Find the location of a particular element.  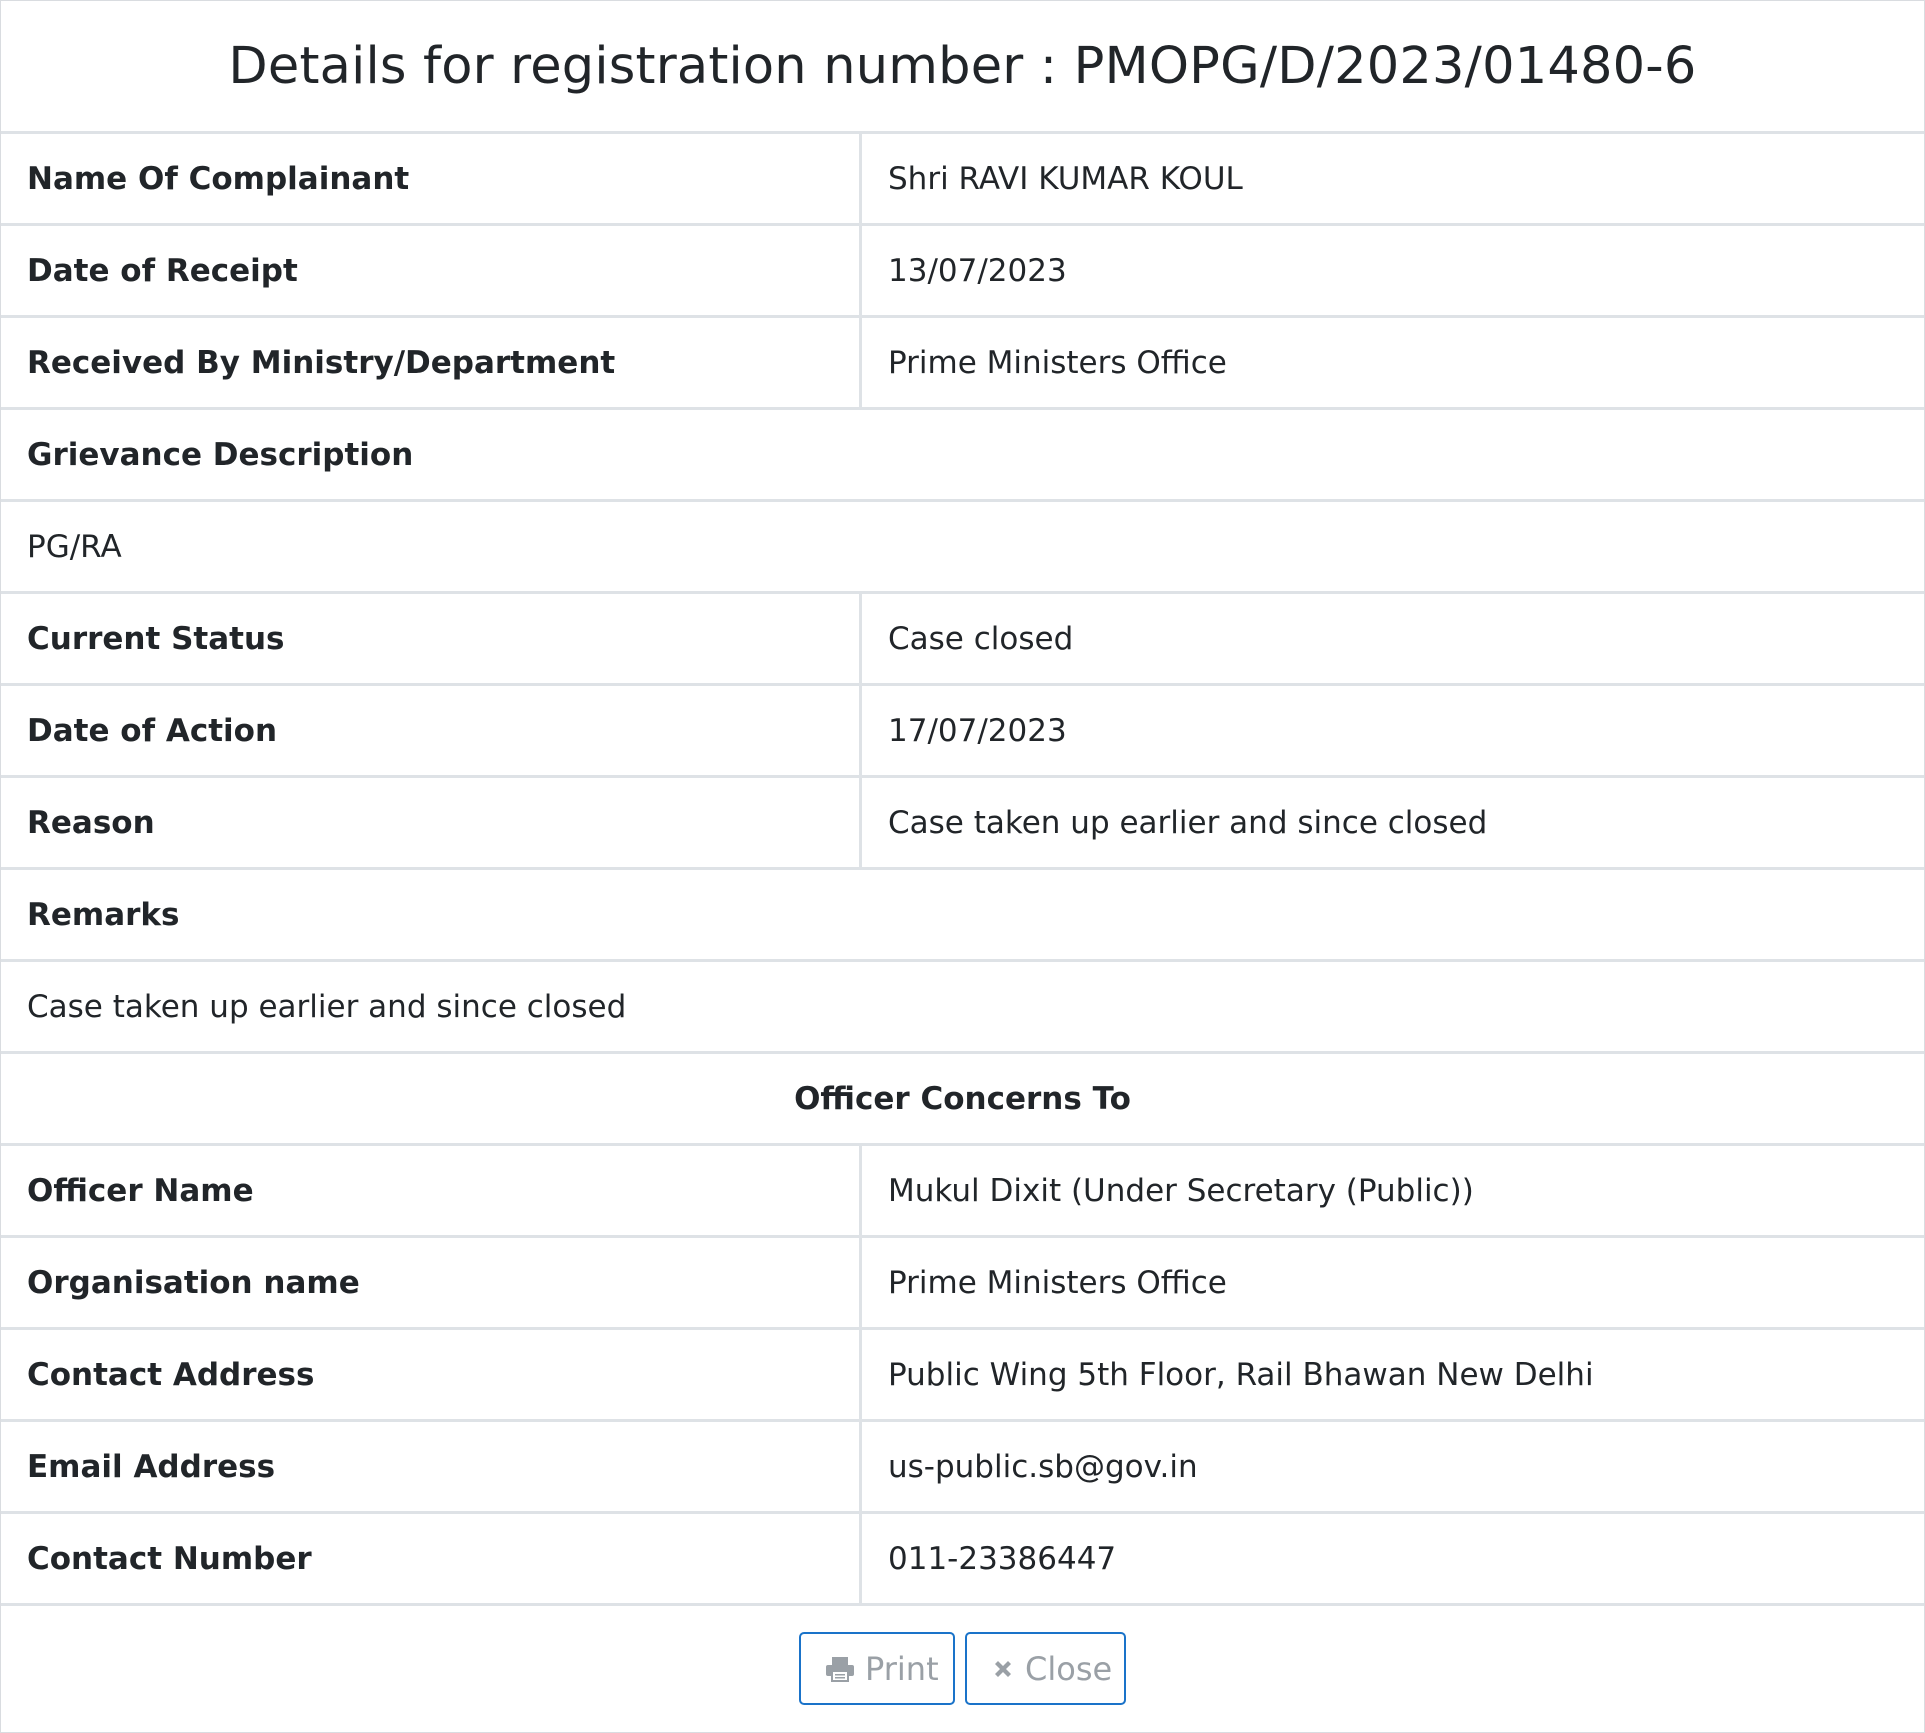

row-current-status: Current Status Case closed is located at coordinates (962, 640).